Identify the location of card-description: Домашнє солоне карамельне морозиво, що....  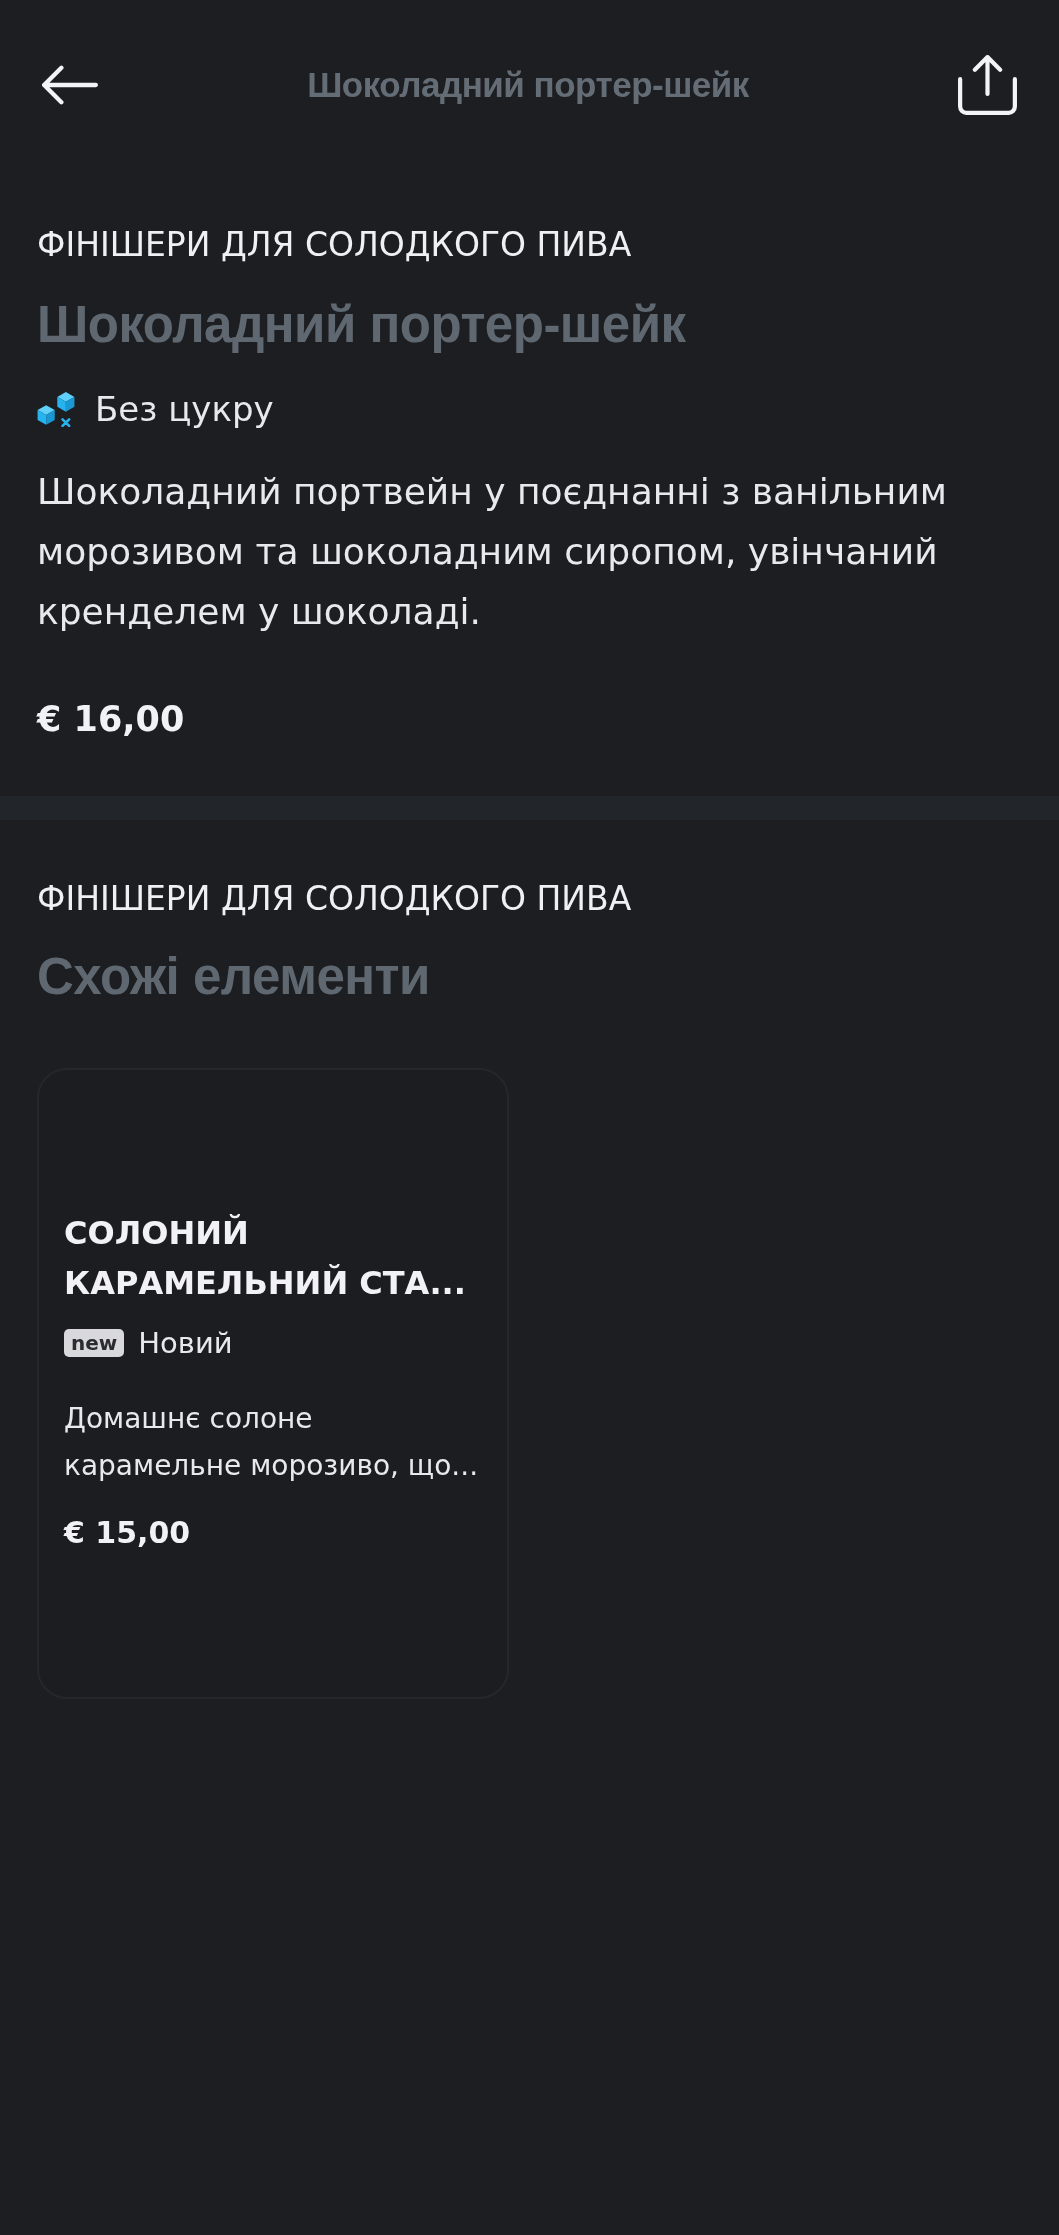
(272, 1442).